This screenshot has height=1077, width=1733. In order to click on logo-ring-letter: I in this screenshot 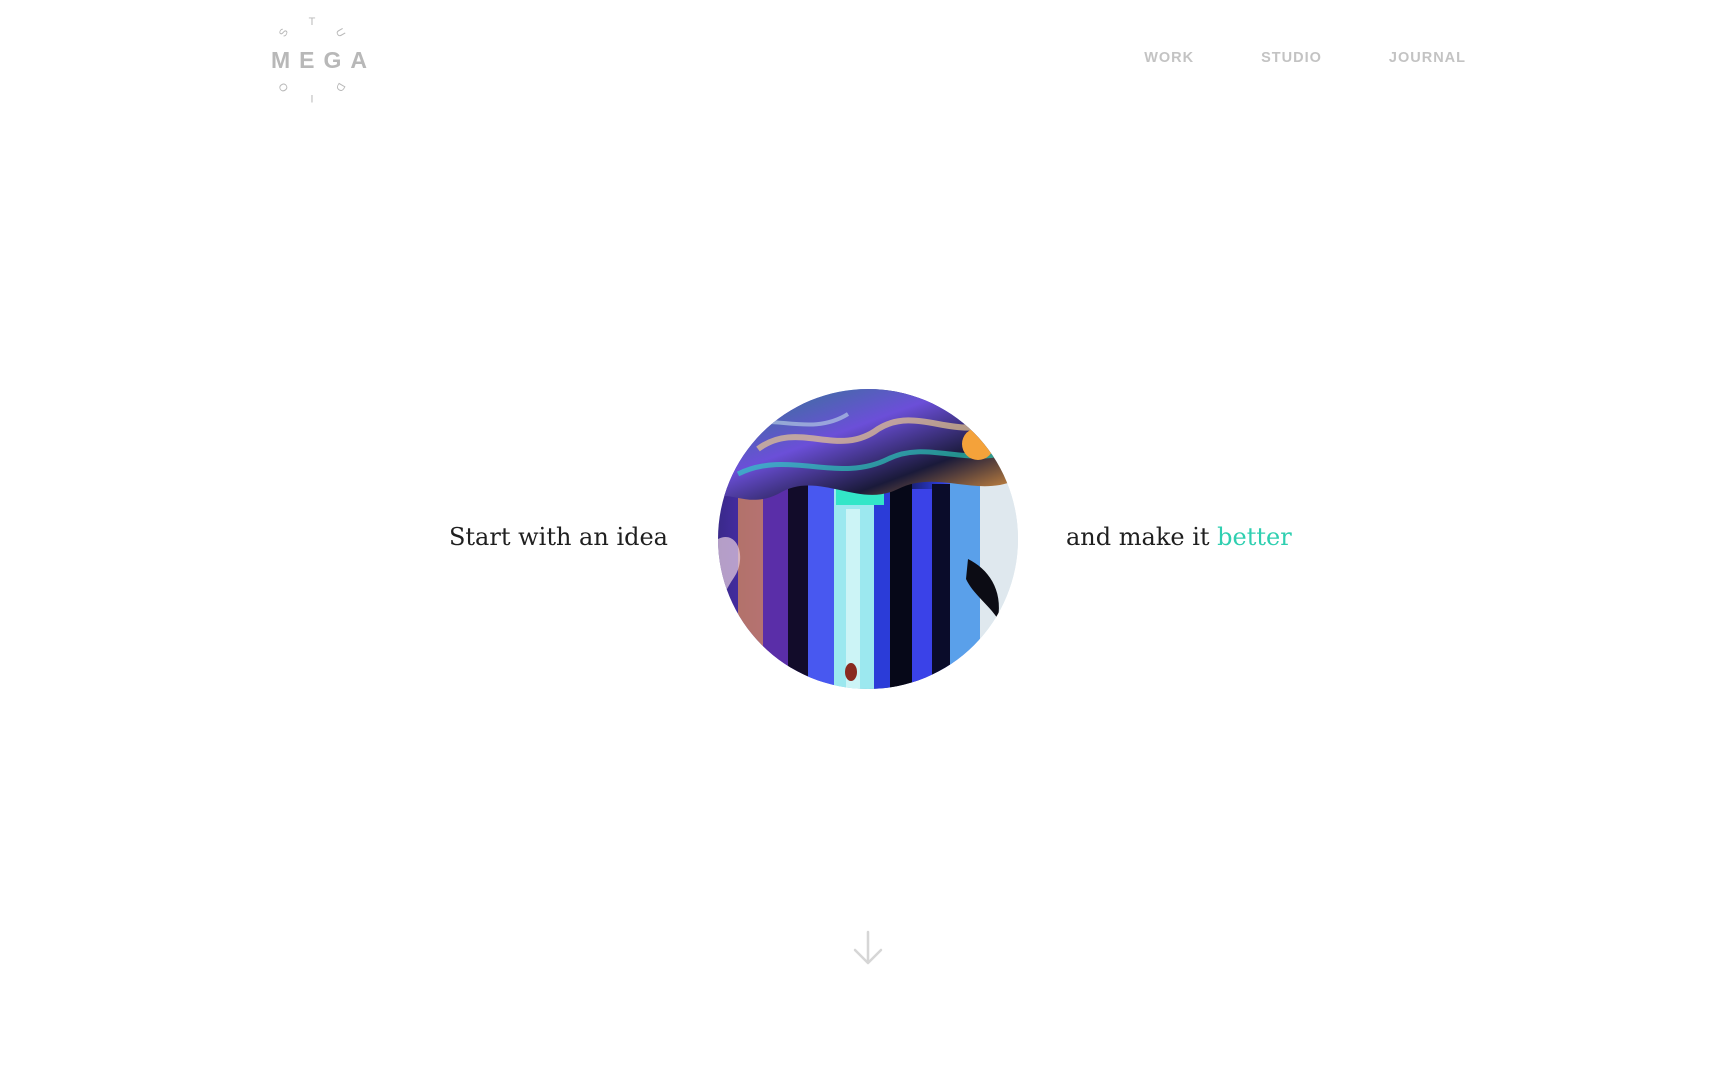, I will do `click(312, 98)`.